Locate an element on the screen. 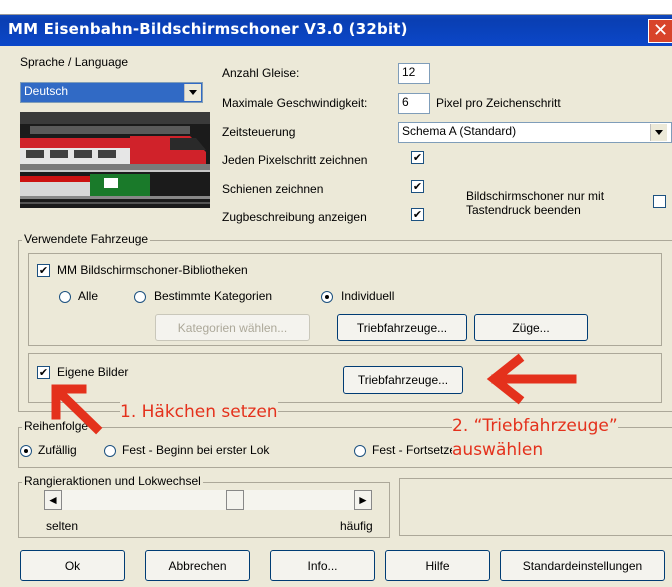 The image size is (672, 587). annotation-step2-line1: 2. “Triebfahrzeuge” is located at coordinates (535, 426).